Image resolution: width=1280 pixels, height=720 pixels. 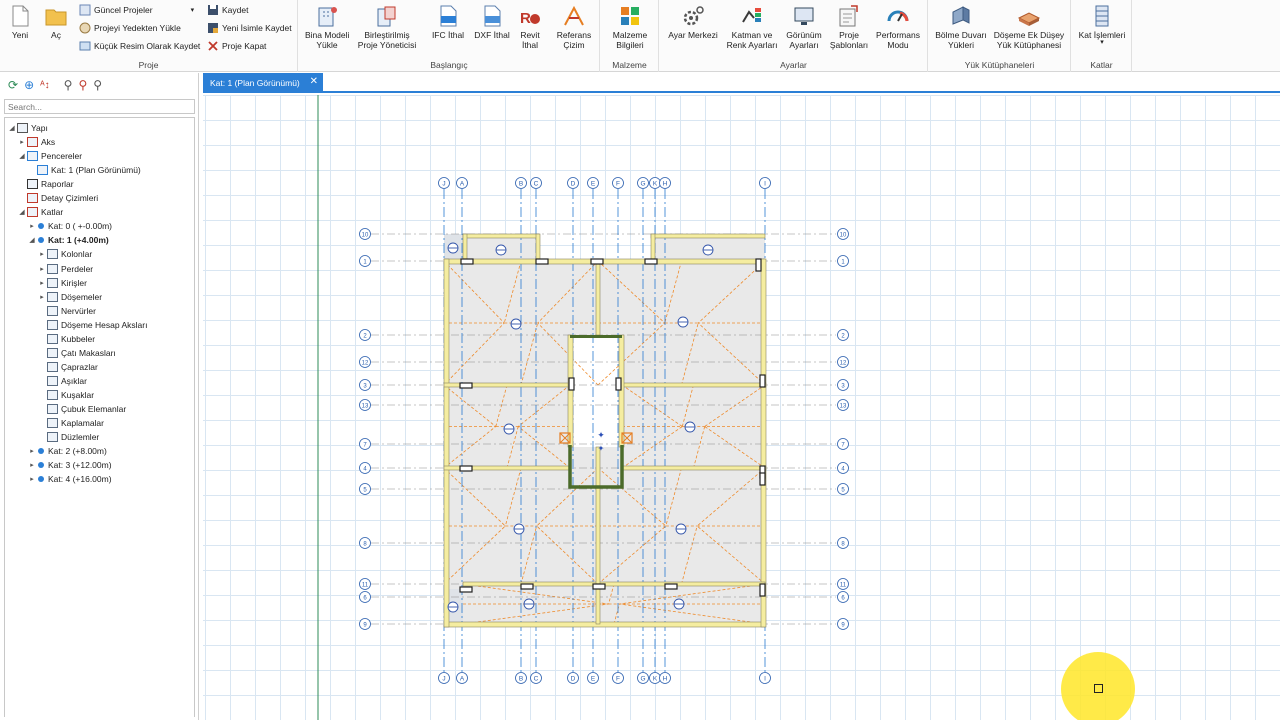 I want to click on tree-item: ▸ Aks, so click(x=36, y=142).